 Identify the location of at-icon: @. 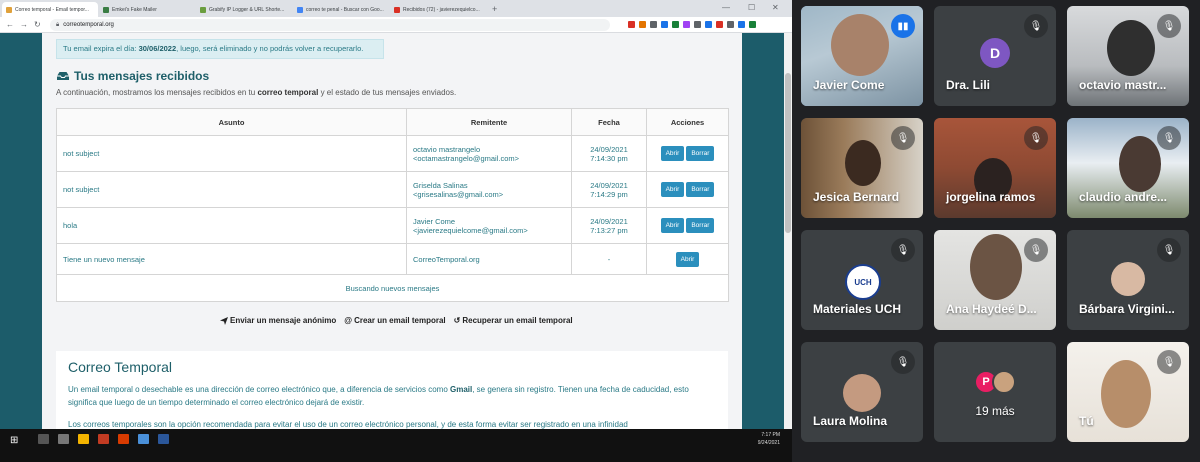
(348, 320).